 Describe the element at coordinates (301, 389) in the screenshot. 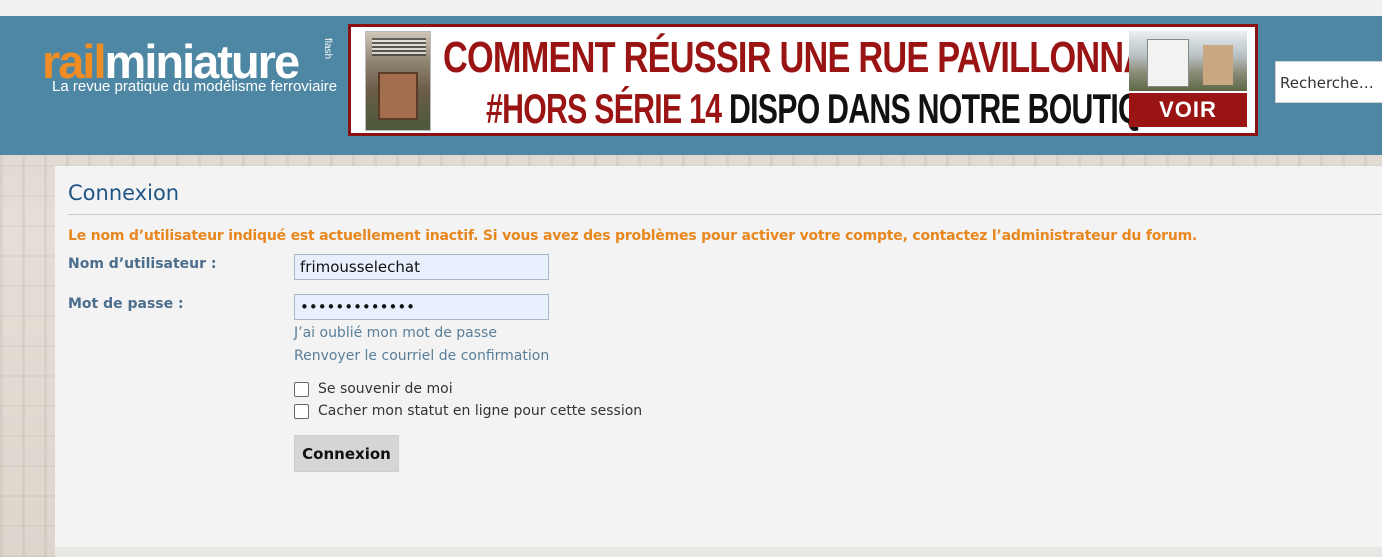

I see `remember-me-checkbox` at that location.